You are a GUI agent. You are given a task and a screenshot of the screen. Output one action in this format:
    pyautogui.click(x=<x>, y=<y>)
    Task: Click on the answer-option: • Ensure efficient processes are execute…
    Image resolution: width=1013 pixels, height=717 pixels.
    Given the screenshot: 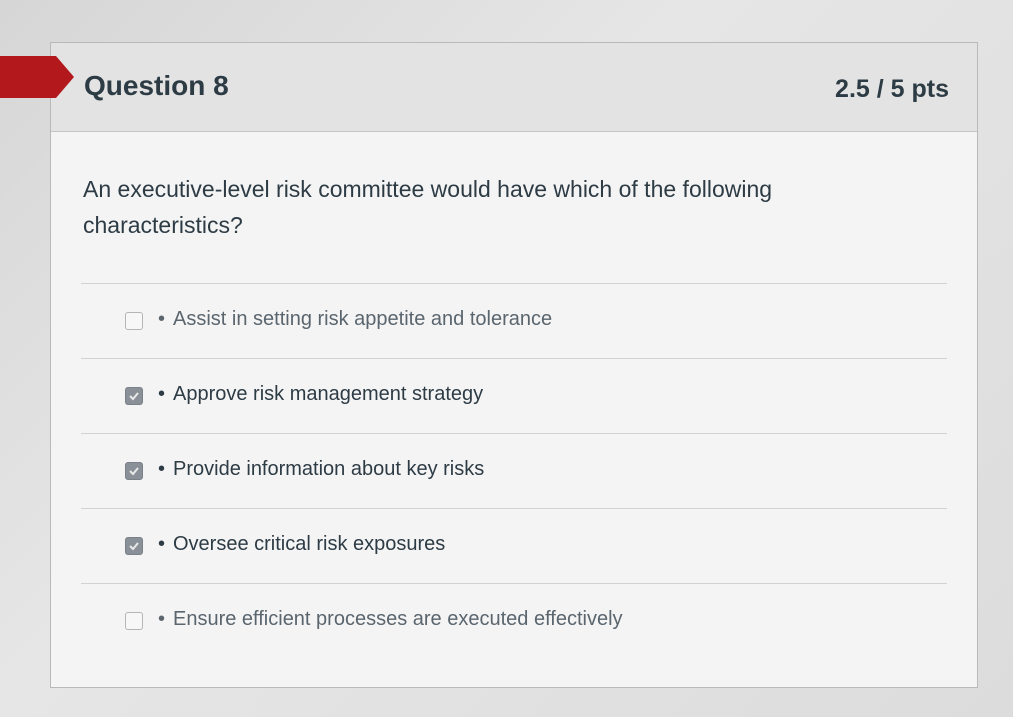 What is the action you would take?
    pyautogui.click(x=514, y=620)
    